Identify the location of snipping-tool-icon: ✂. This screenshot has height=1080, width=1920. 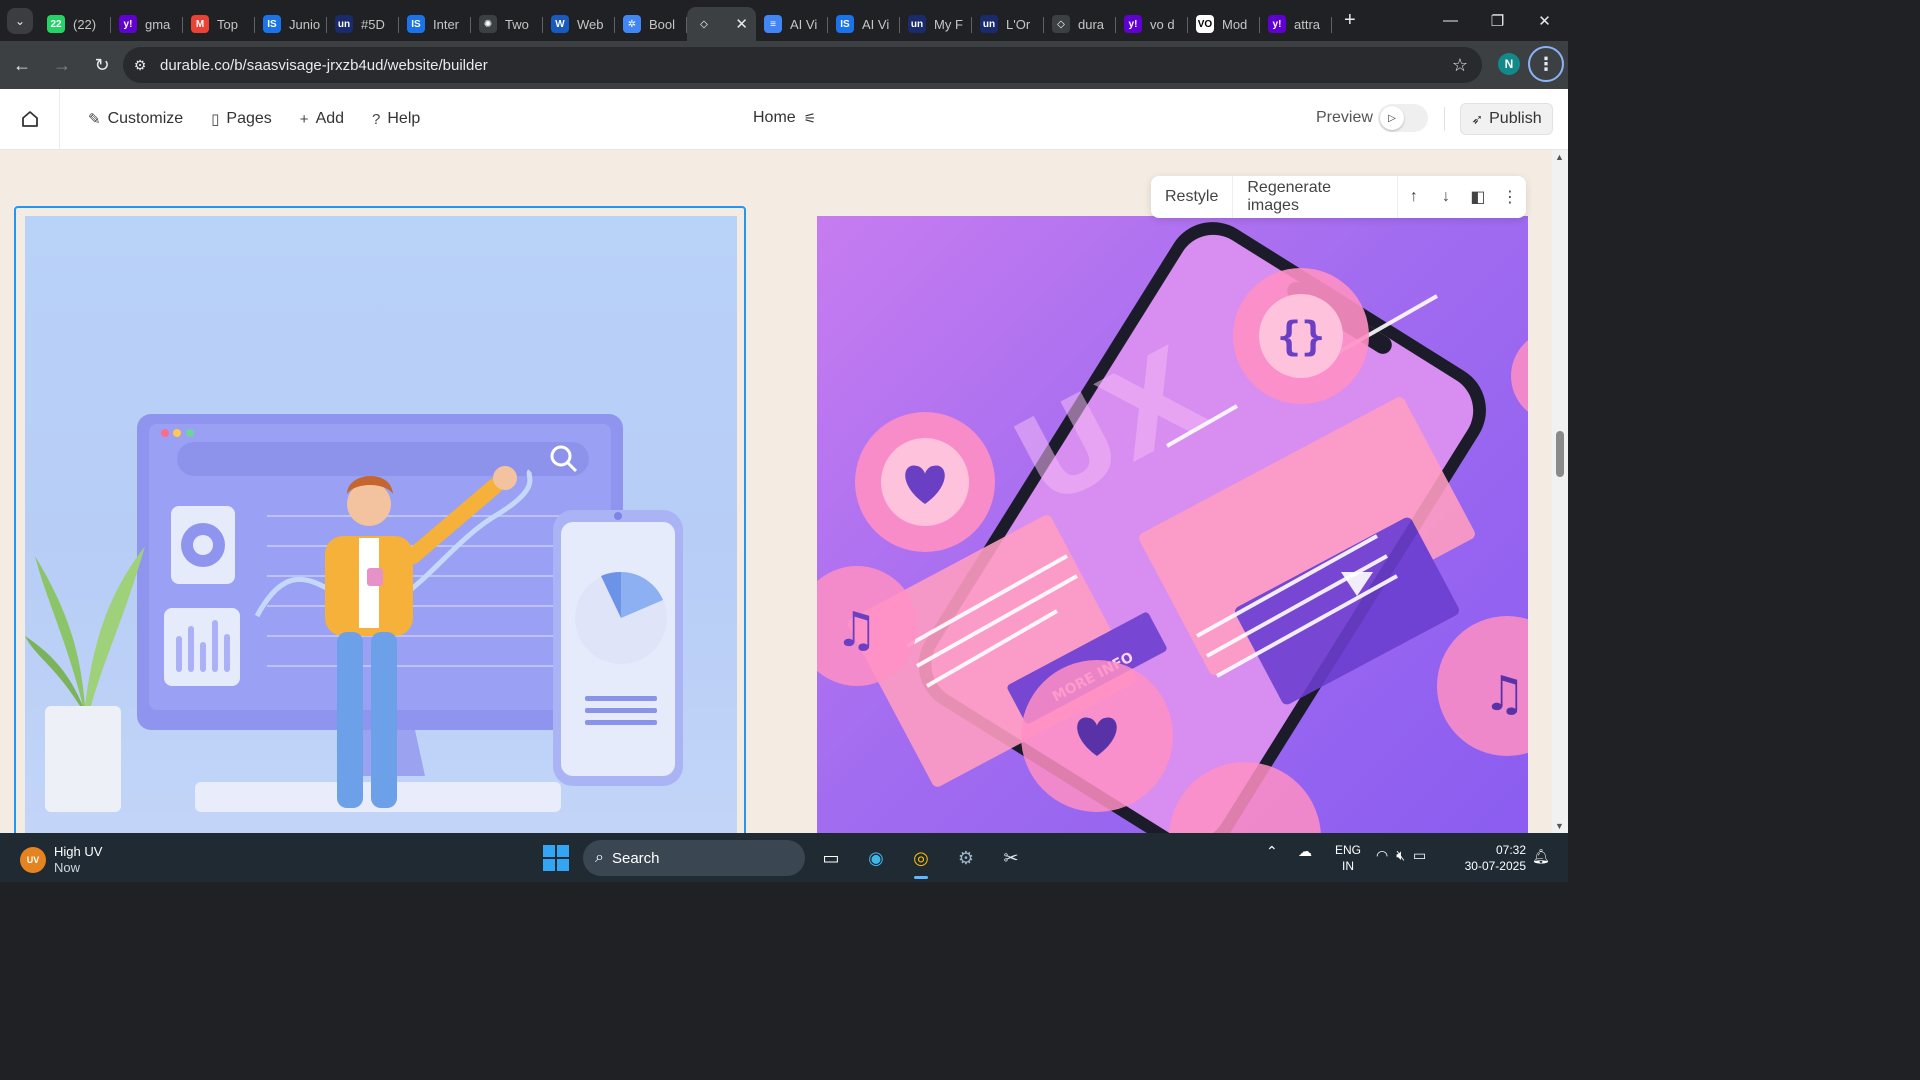
(1011, 858).